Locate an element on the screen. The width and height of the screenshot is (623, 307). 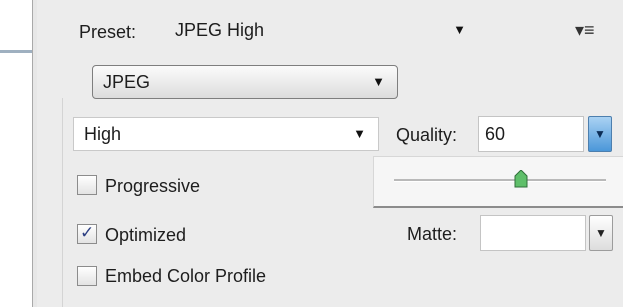
quality-slider-thumb is located at coordinates (521, 179).